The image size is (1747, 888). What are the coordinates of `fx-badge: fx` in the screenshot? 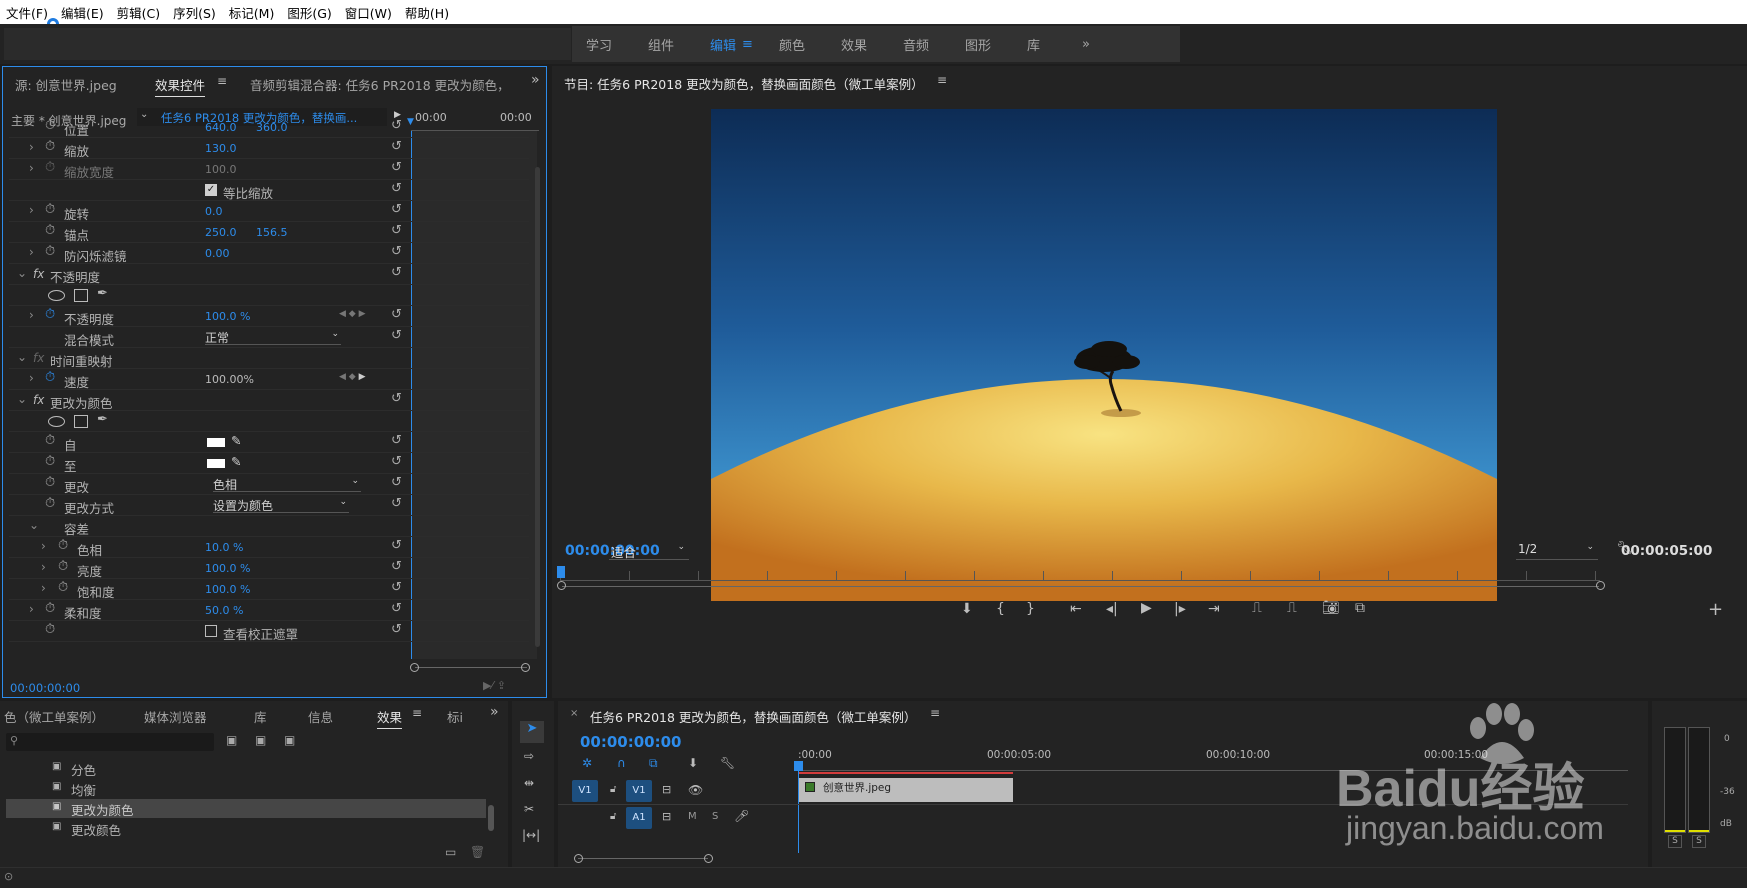 It's located at (38, 274).